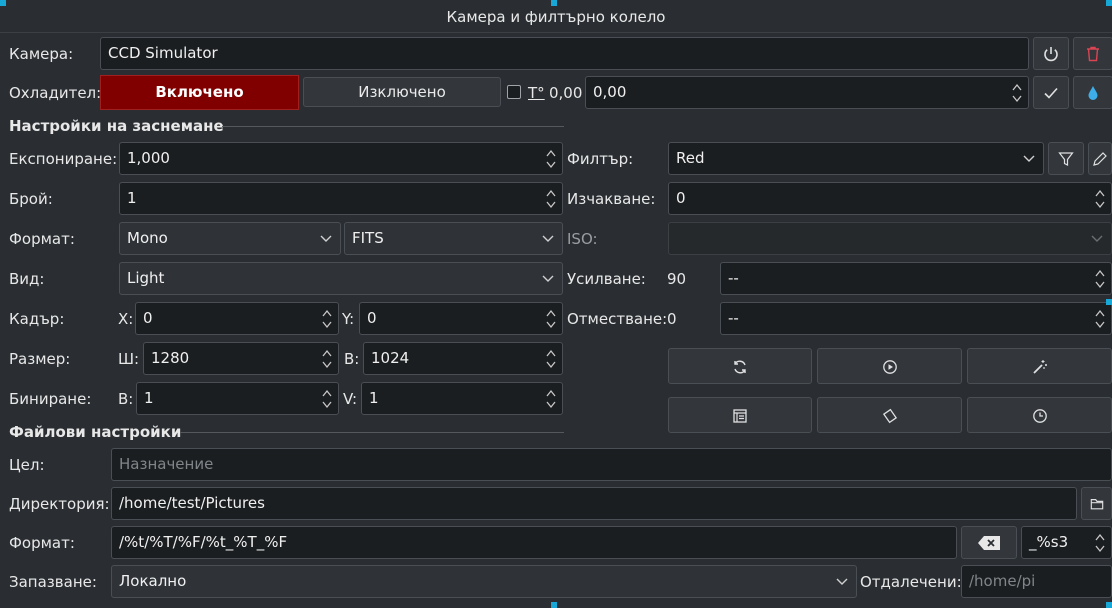 This screenshot has width=1112, height=608. Describe the element at coordinates (611, 464) in the screenshot. I see `target-input: Назначение` at that location.